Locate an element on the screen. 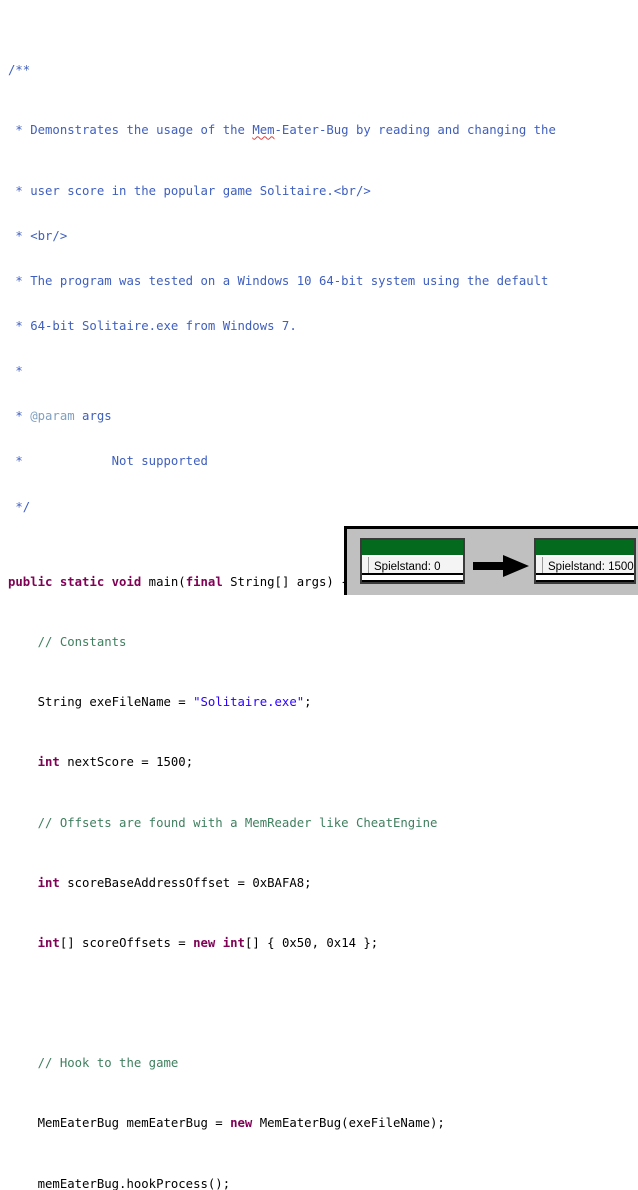  solitaire-bottom-bars-before is located at coordinates (412, 577).